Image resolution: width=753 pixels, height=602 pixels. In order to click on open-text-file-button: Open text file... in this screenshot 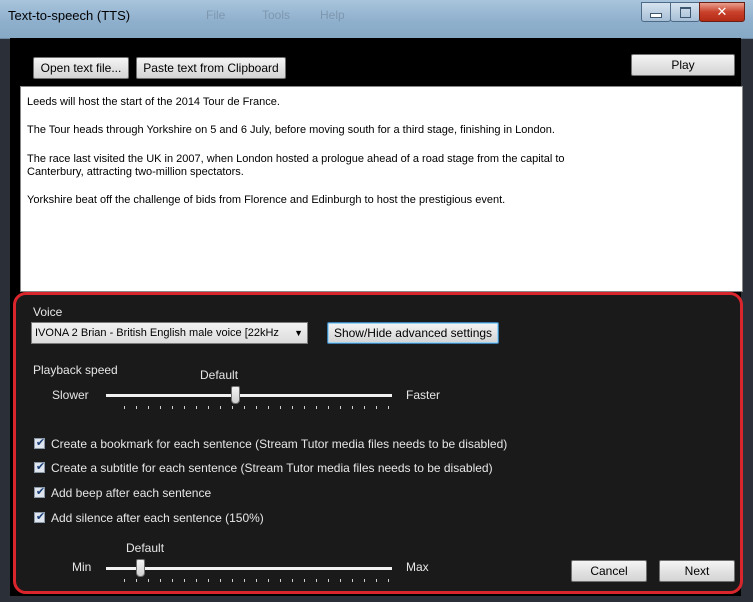, I will do `click(81, 68)`.